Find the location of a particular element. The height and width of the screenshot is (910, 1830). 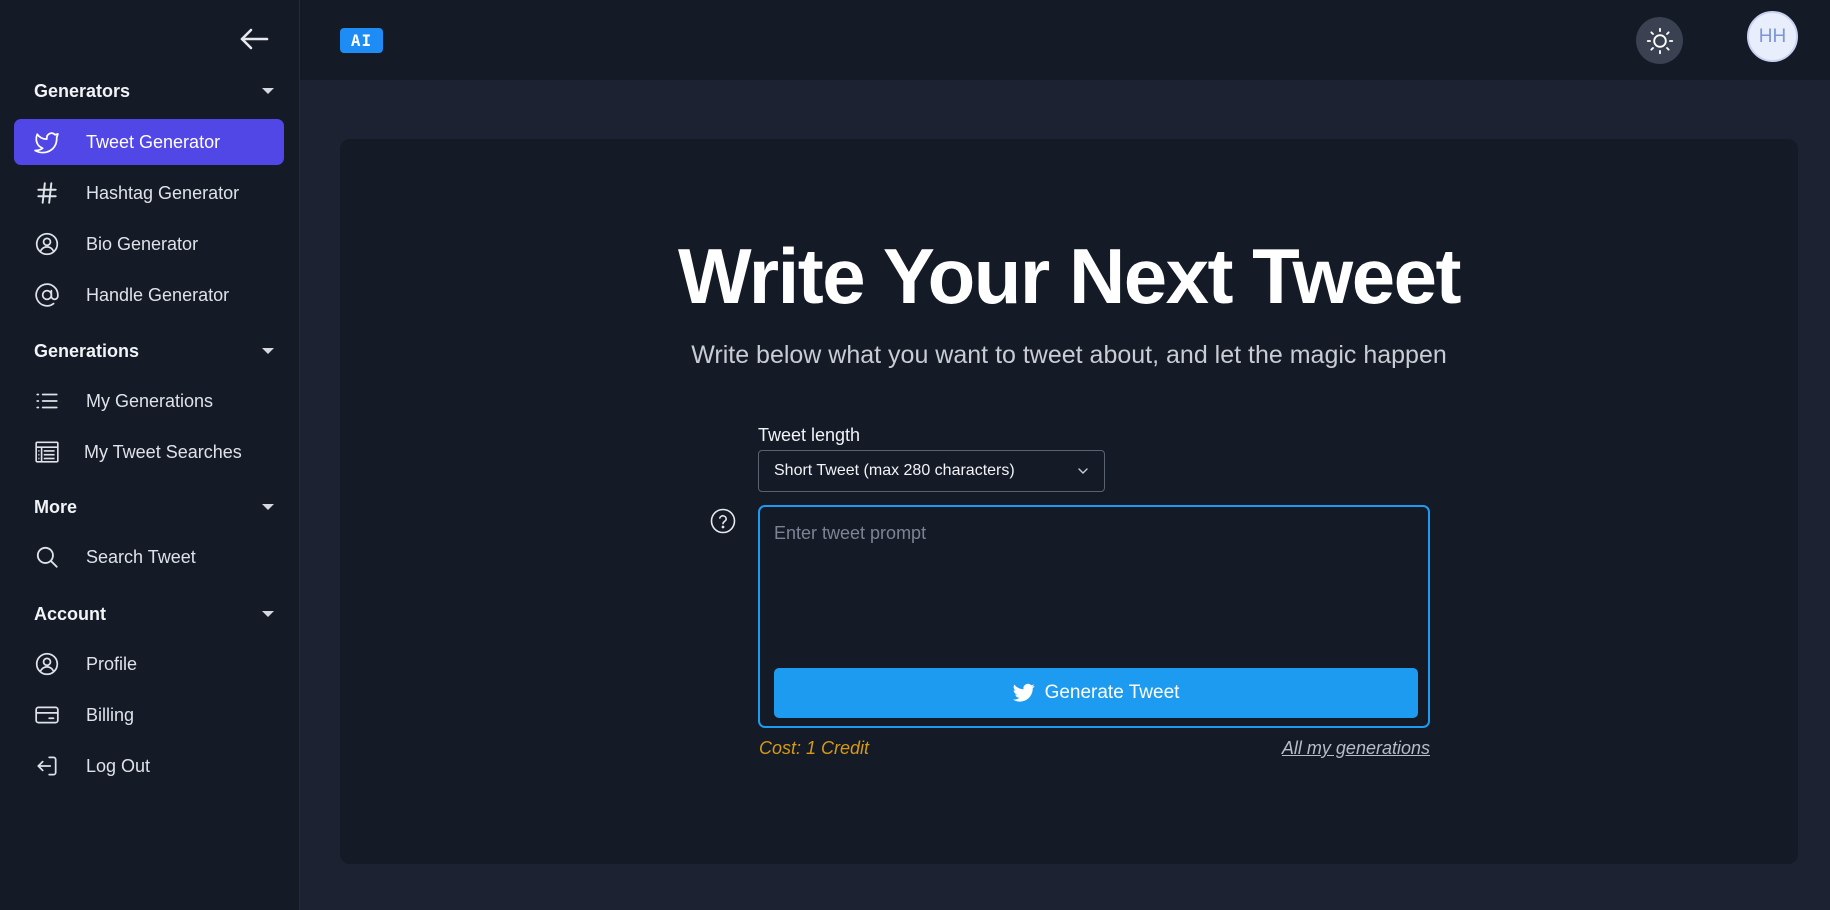

collapse-sidebar-button is located at coordinates (254, 39).